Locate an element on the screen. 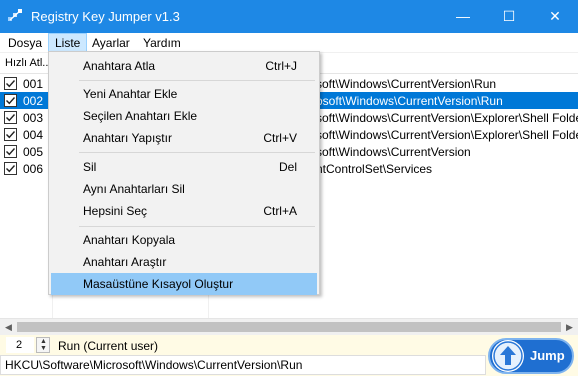  jump-arrow-icon is located at coordinates (508, 356).